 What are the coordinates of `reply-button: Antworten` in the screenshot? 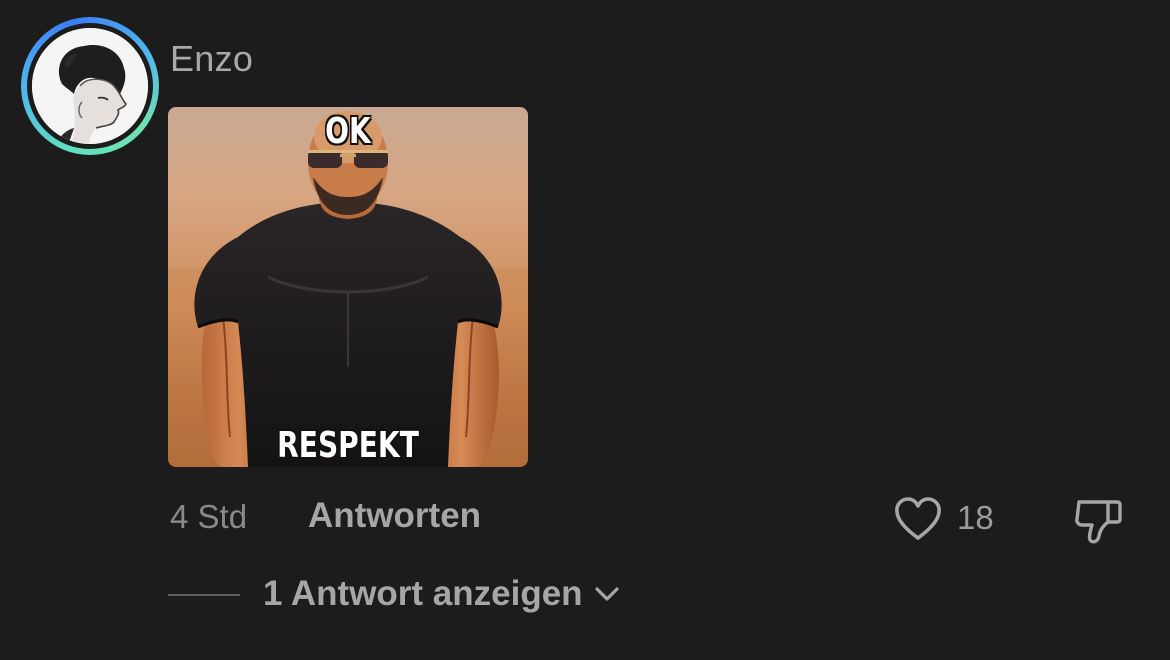 It's located at (394, 516).